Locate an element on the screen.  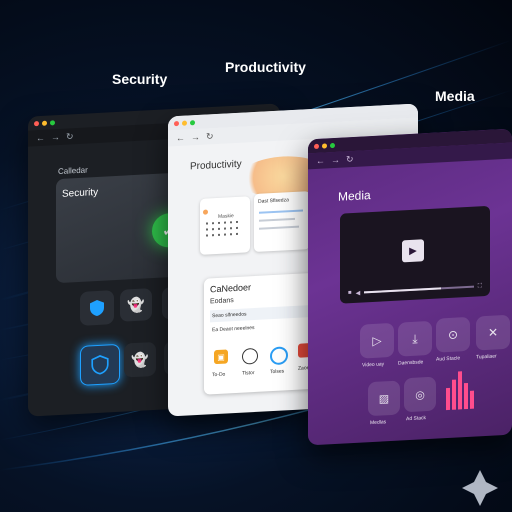
page-title: Productivity is located at coordinates (216, 165).